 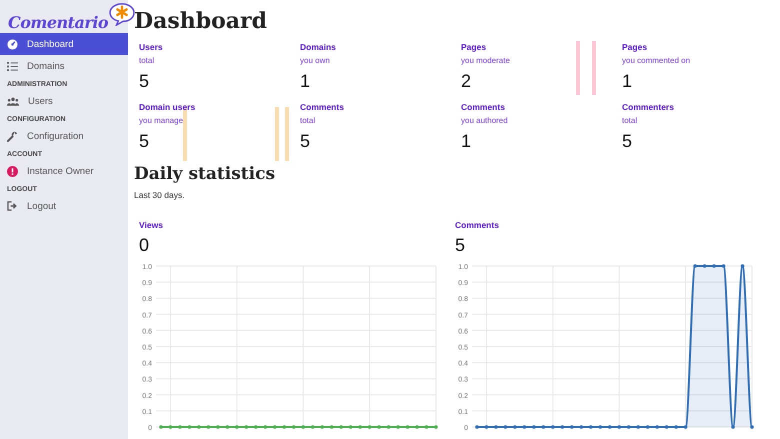 What do you see at coordinates (64, 66) in the screenshot?
I see `nav-item: Domains` at bounding box center [64, 66].